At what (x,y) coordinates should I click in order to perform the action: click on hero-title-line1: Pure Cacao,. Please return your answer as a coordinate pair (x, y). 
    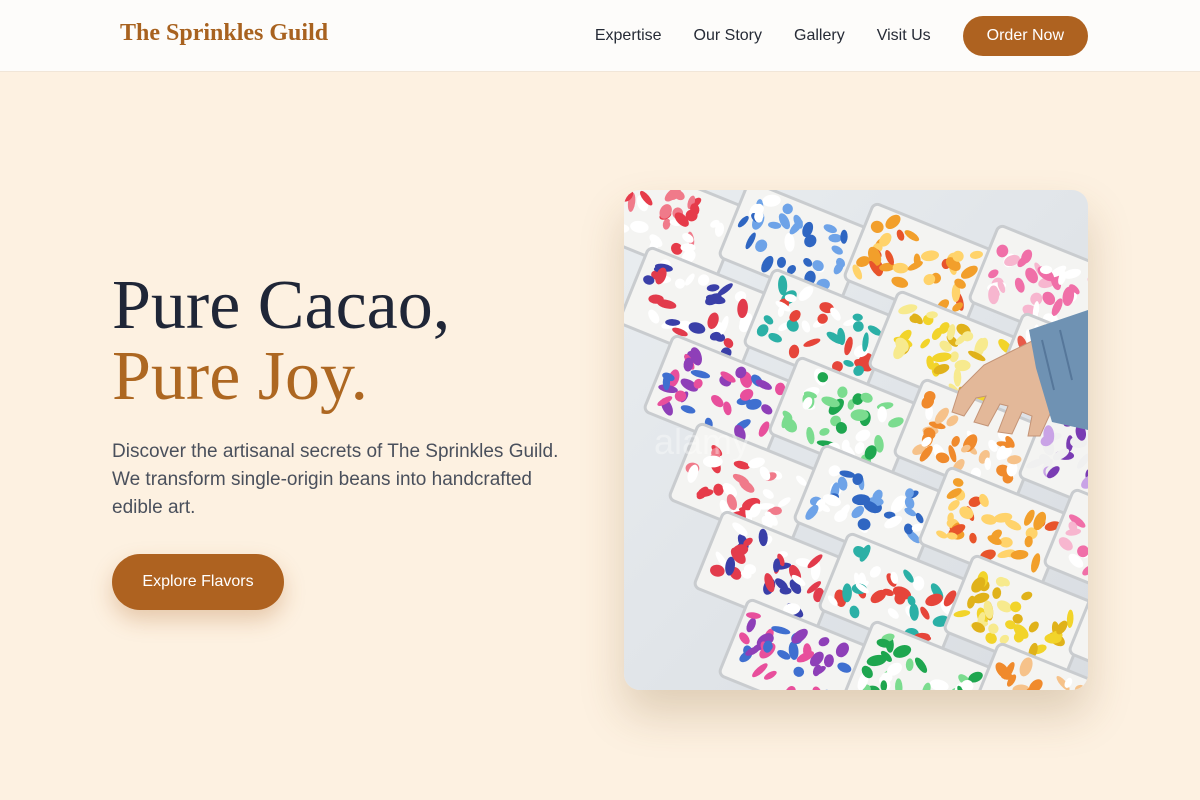
    Looking at the image, I should click on (281, 305).